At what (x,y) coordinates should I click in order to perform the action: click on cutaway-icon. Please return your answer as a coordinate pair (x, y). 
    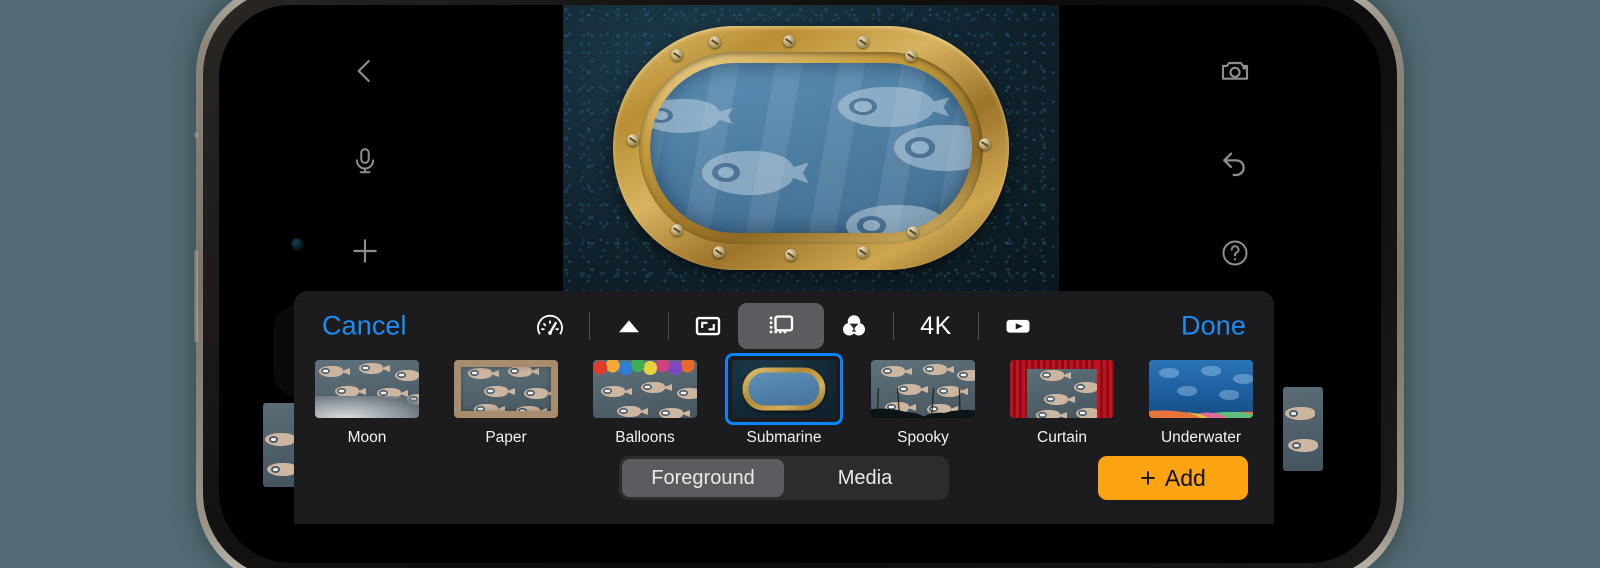
    Looking at the image, I should click on (781, 326).